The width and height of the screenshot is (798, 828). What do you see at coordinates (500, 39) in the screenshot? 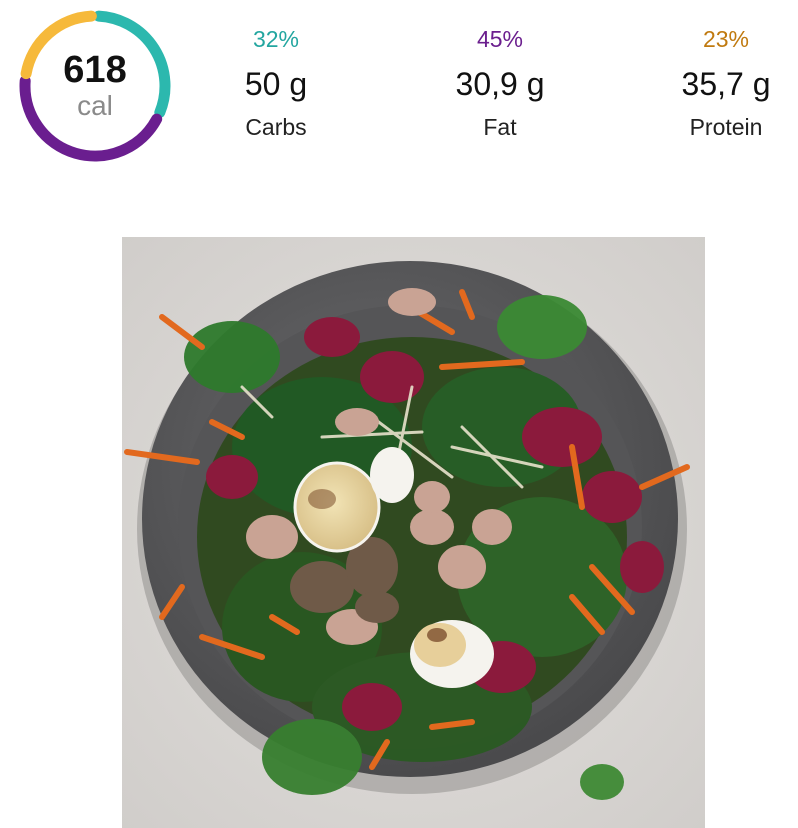
I see `macro-fat-percent: 45%` at bounding box center [500, 39].